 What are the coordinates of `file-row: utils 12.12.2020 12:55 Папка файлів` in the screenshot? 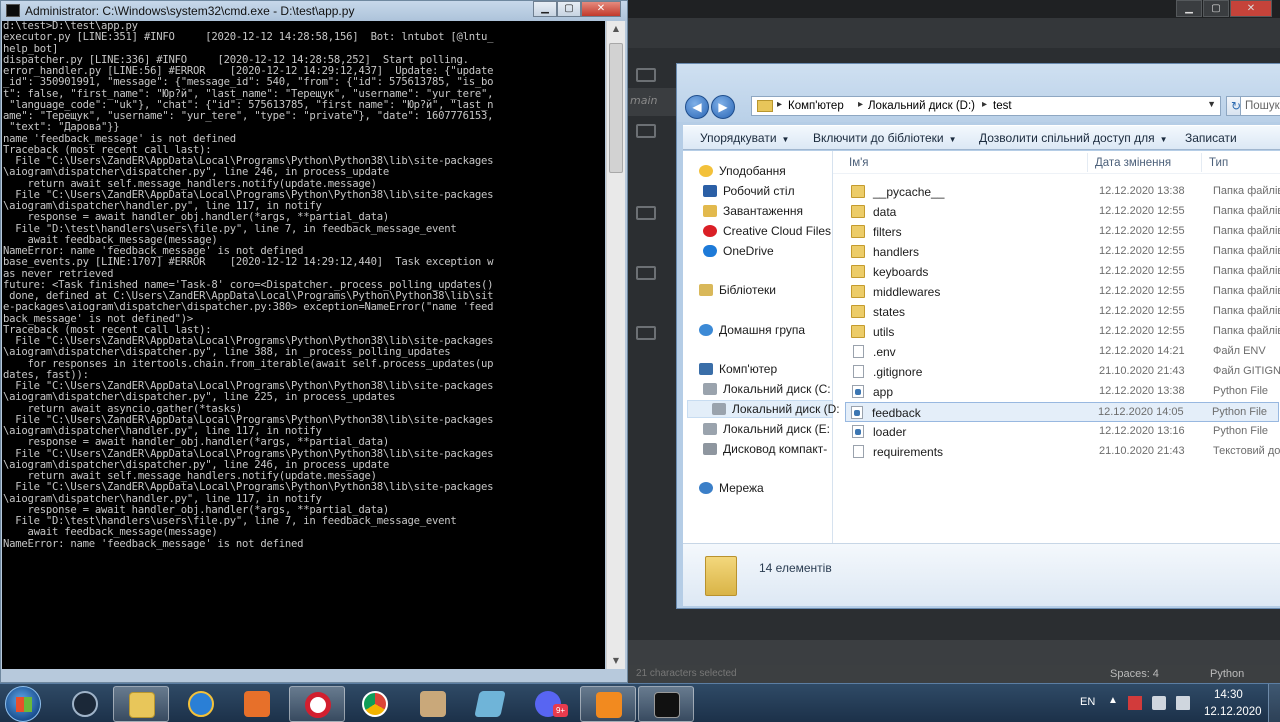 It's located at (1063, 332).